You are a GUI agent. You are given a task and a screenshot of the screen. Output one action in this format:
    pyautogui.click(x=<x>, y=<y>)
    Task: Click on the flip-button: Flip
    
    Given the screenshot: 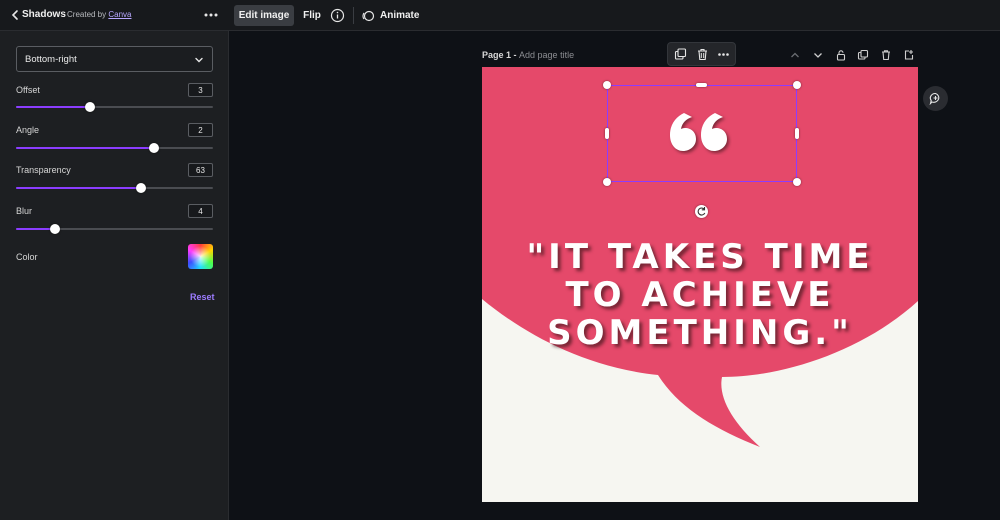 What is the action you would take?
    pyautogui.click(x=312, y=15)
    